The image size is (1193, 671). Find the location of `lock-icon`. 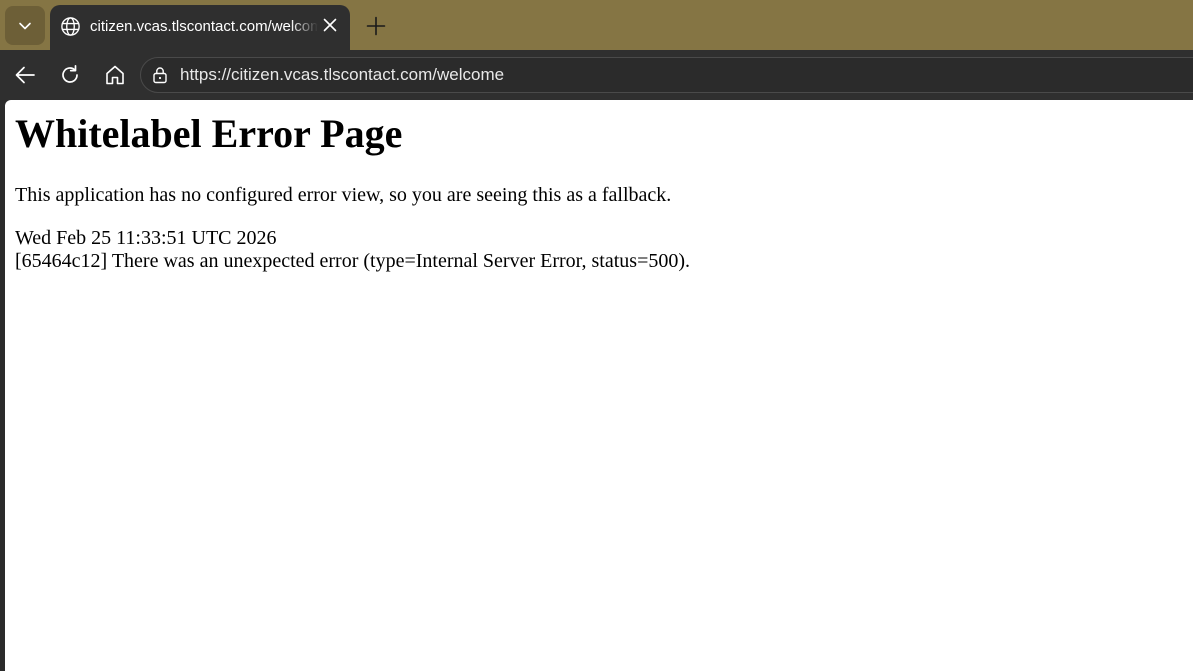

lock-icon is located at coordinates (160, 75).